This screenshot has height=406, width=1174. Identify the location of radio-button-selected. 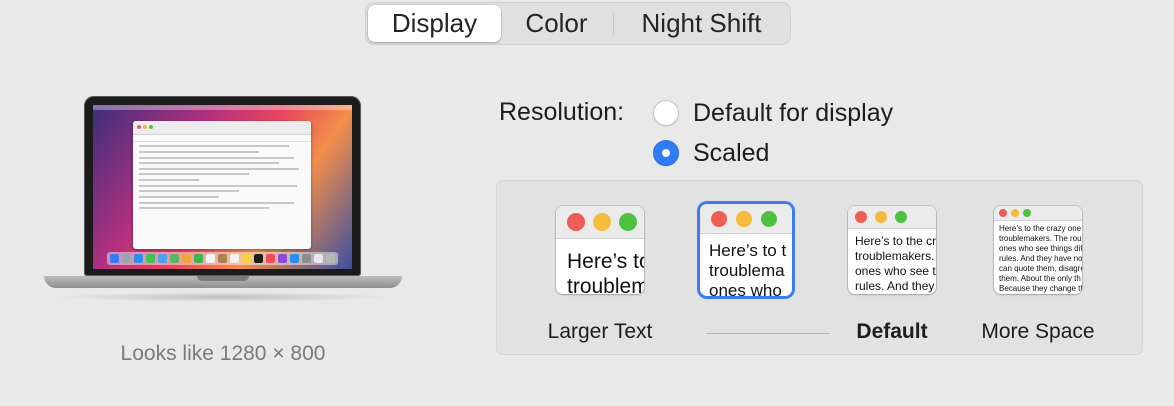
(666, 153).